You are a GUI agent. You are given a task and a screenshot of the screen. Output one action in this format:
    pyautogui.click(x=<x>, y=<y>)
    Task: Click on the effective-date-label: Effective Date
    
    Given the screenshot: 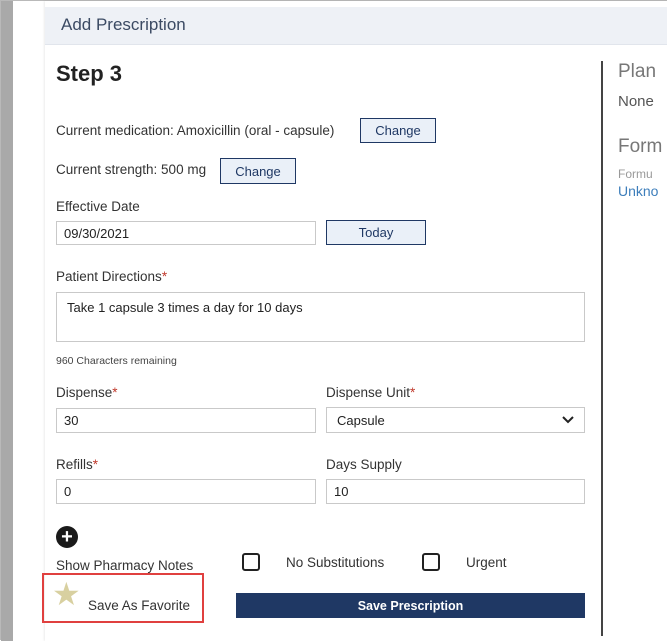 What is the action you would take?
    pyautogui.click(x=98, y=206)
    